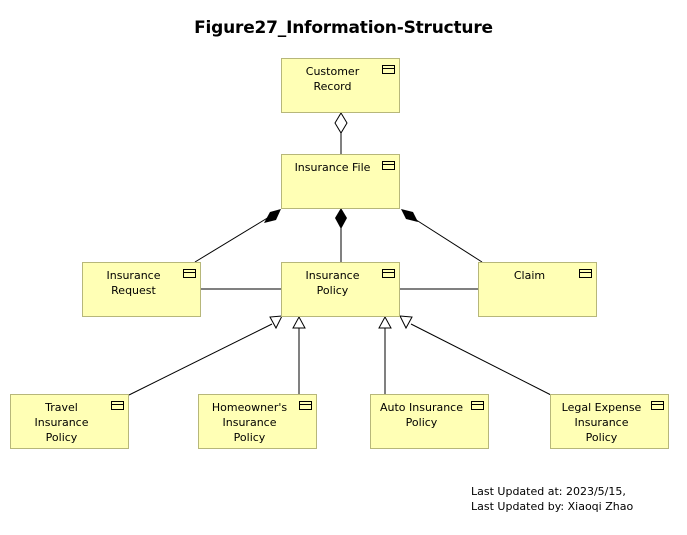 The width and height of the screenshot is (687, 535). I want to click on last-updated-by: Last Updated by: Xiaoqi Zhao, so click(552, 506).